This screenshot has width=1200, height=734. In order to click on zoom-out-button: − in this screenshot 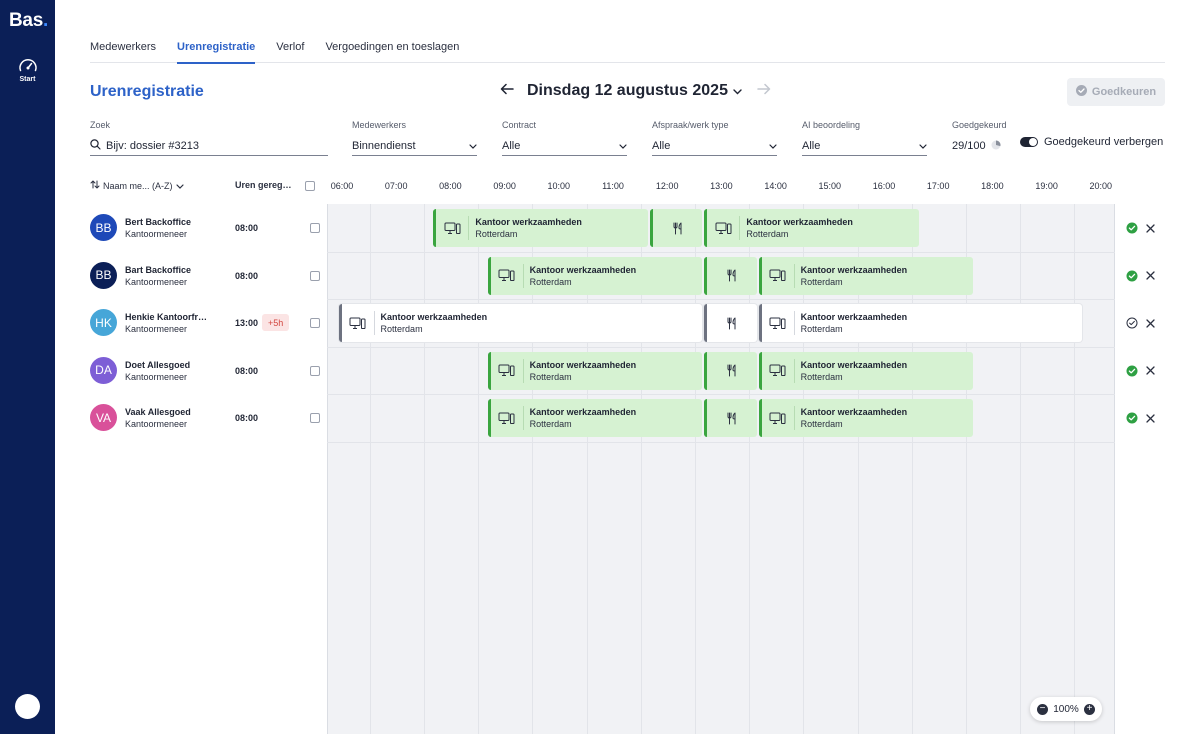, I will do `click(1042, 709)`.